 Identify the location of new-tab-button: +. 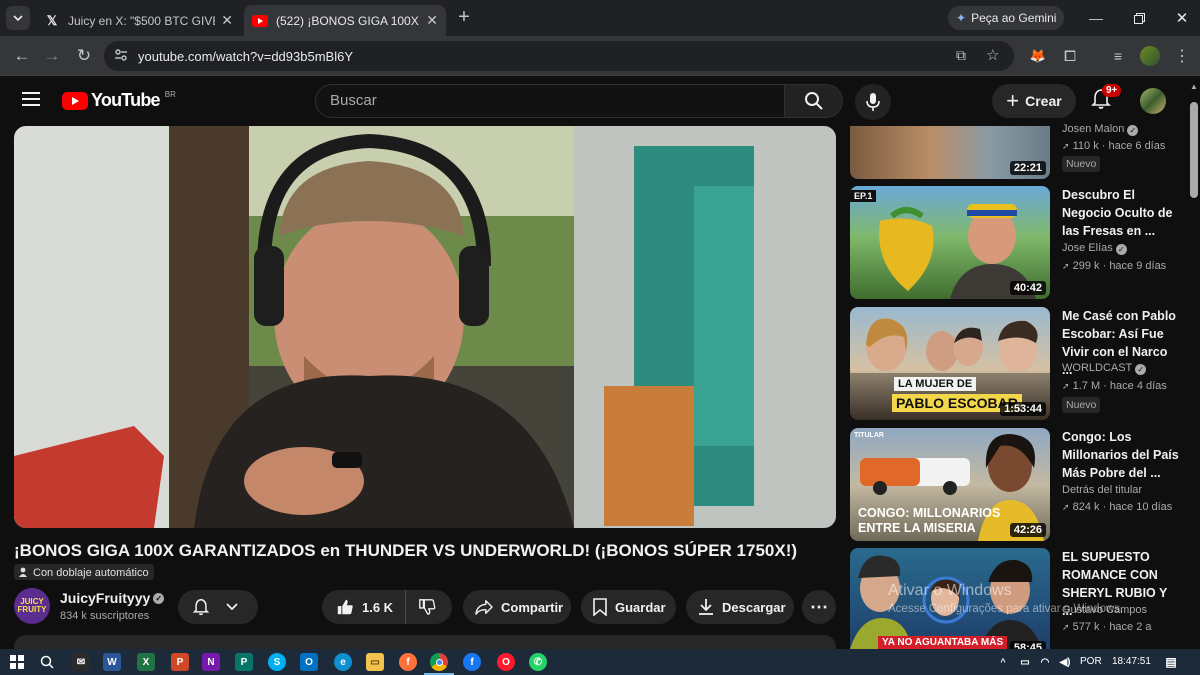
(464, 17).